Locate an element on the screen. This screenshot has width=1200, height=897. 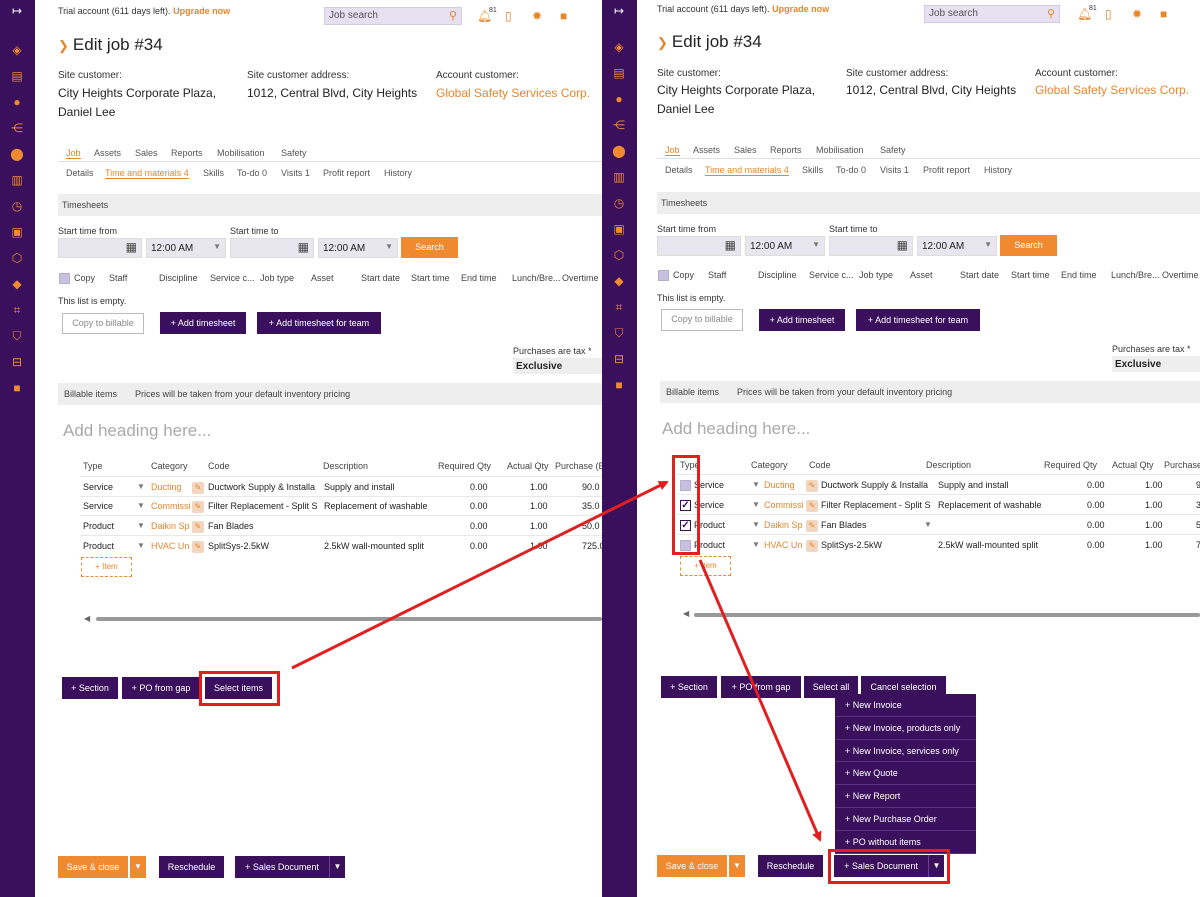
start-to-time: 12:00 AM ▼ is located at coordinates (957, 246).